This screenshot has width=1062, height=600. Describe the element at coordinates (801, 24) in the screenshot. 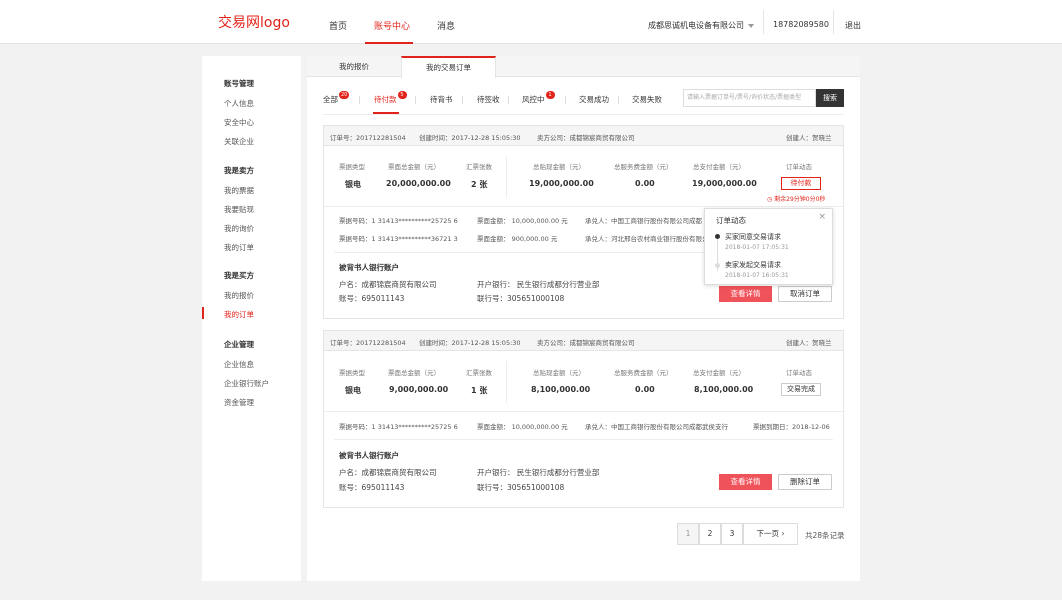

I see `user-phone: 18782089580` at that location.